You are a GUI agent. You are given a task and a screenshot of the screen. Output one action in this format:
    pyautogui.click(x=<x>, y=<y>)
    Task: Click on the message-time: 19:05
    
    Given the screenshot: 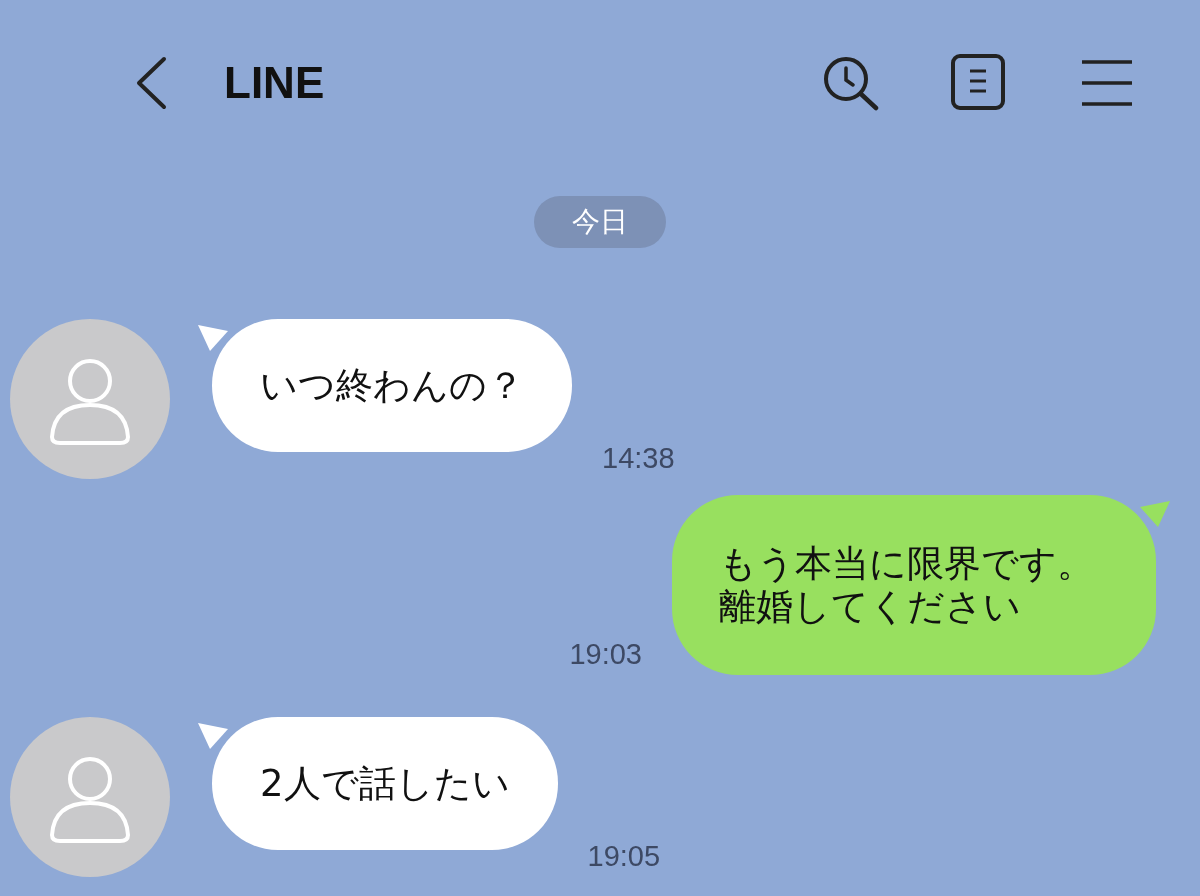 What is the action you would take?
    pyautogui.click(x=624, y=856)
    